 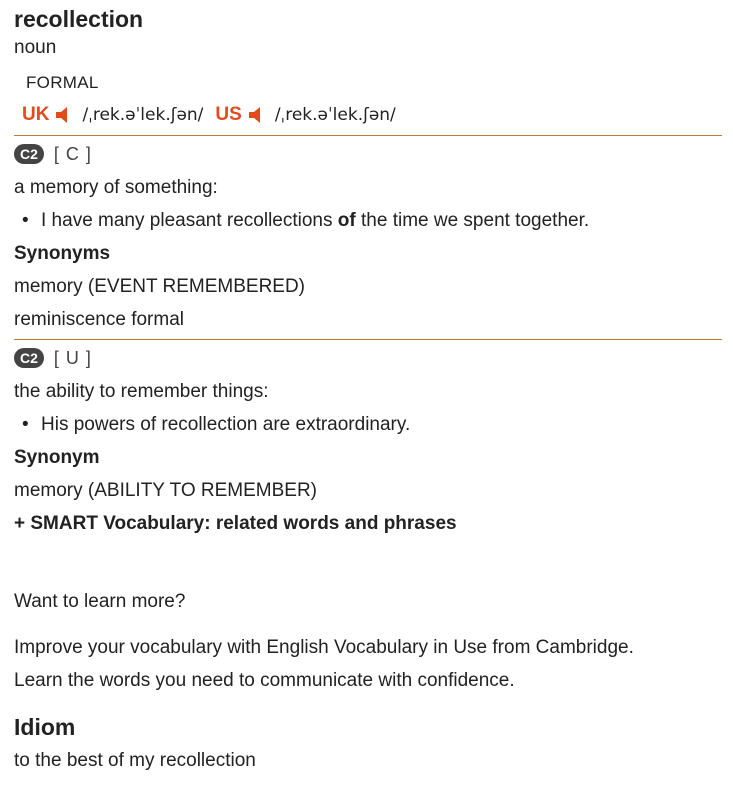 I want to click on idiom-heading: Idiom, so click(x=45, y=727).